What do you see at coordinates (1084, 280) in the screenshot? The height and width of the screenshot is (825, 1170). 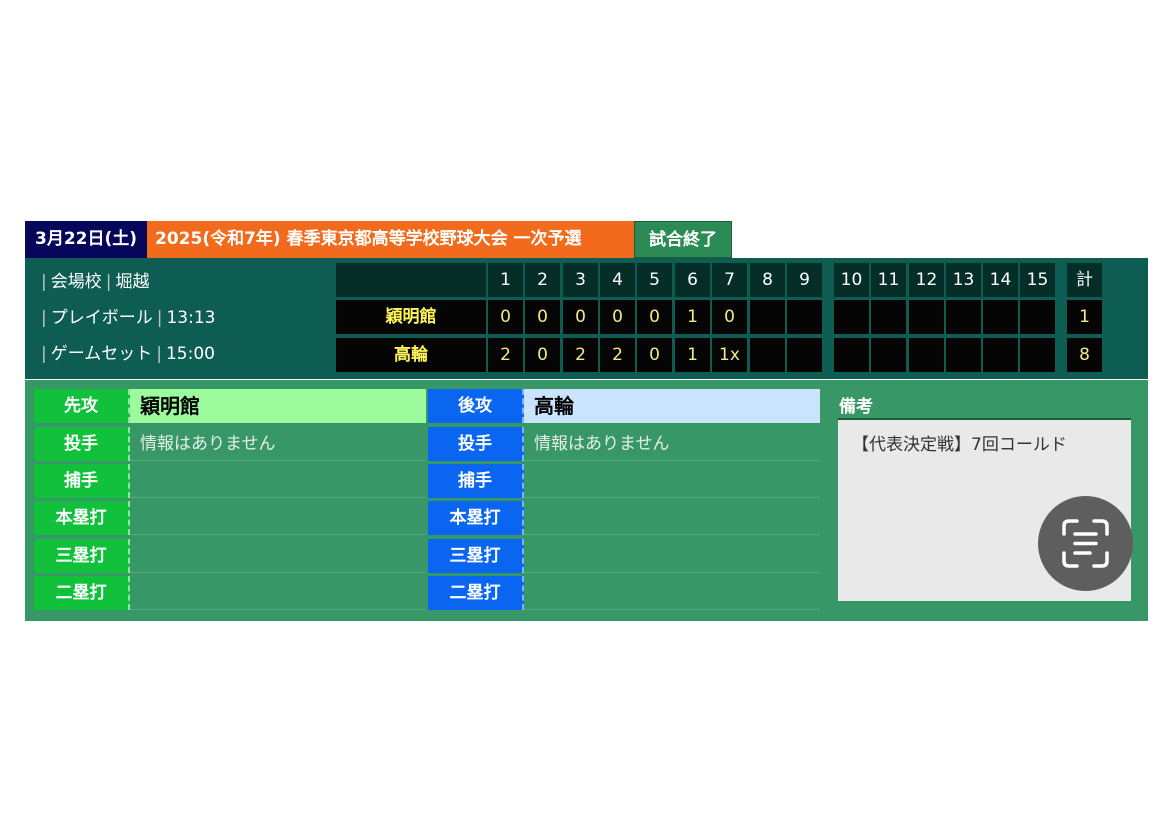 I see `total-header: 計` at bounding box center [1084, 280].